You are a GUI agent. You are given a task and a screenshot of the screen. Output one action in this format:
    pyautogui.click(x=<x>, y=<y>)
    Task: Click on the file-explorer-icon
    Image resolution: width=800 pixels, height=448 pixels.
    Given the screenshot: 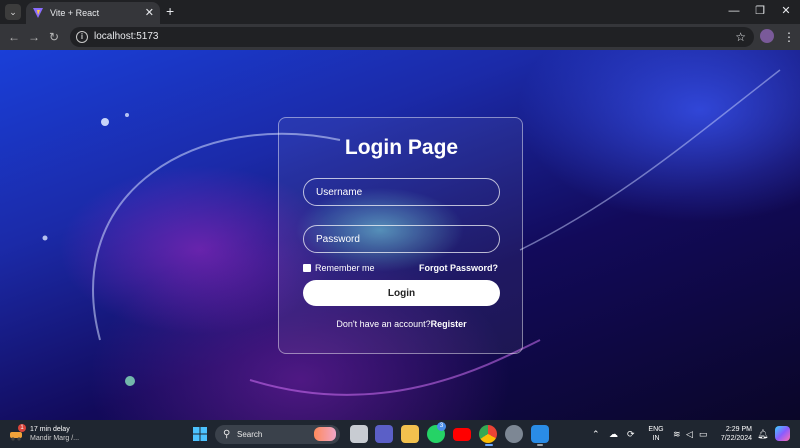 What is the action you would take?
    pyautogui.click(x=359, y=434)
    